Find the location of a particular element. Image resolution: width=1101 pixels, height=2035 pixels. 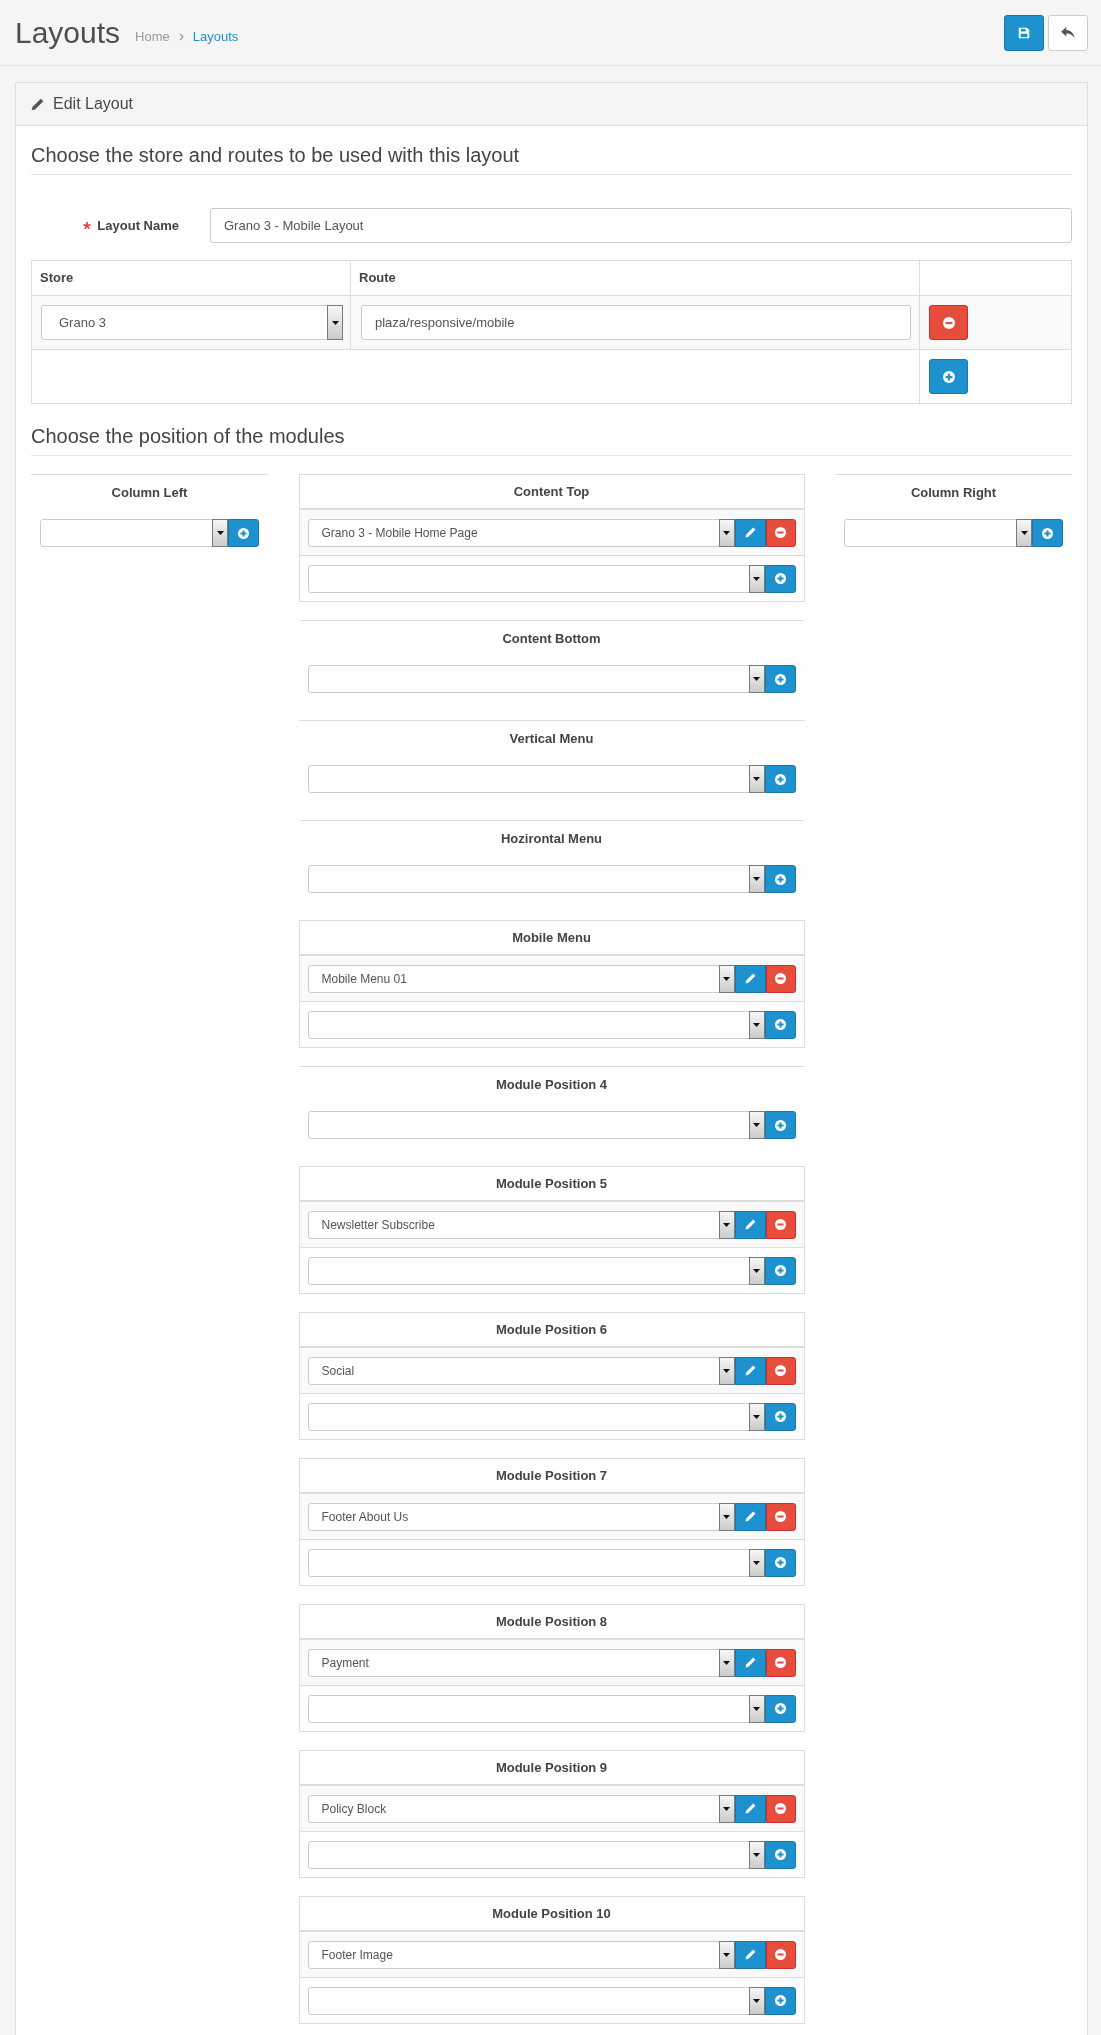

layout-name-field: Grano 3 - Mobile Layout is located at coordinates (641, 225).